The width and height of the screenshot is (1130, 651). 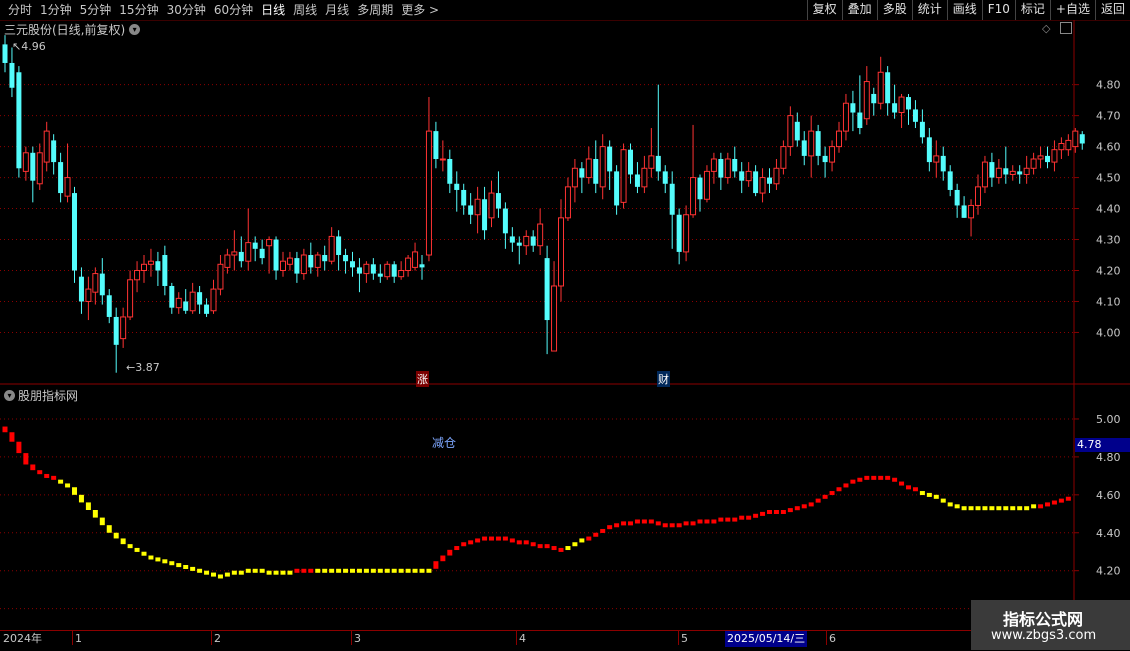 What do you see at coordinates (9, 395) in the screenshot?
I see `chevron-down-icon: ▾` at bounding box center [9, 395].